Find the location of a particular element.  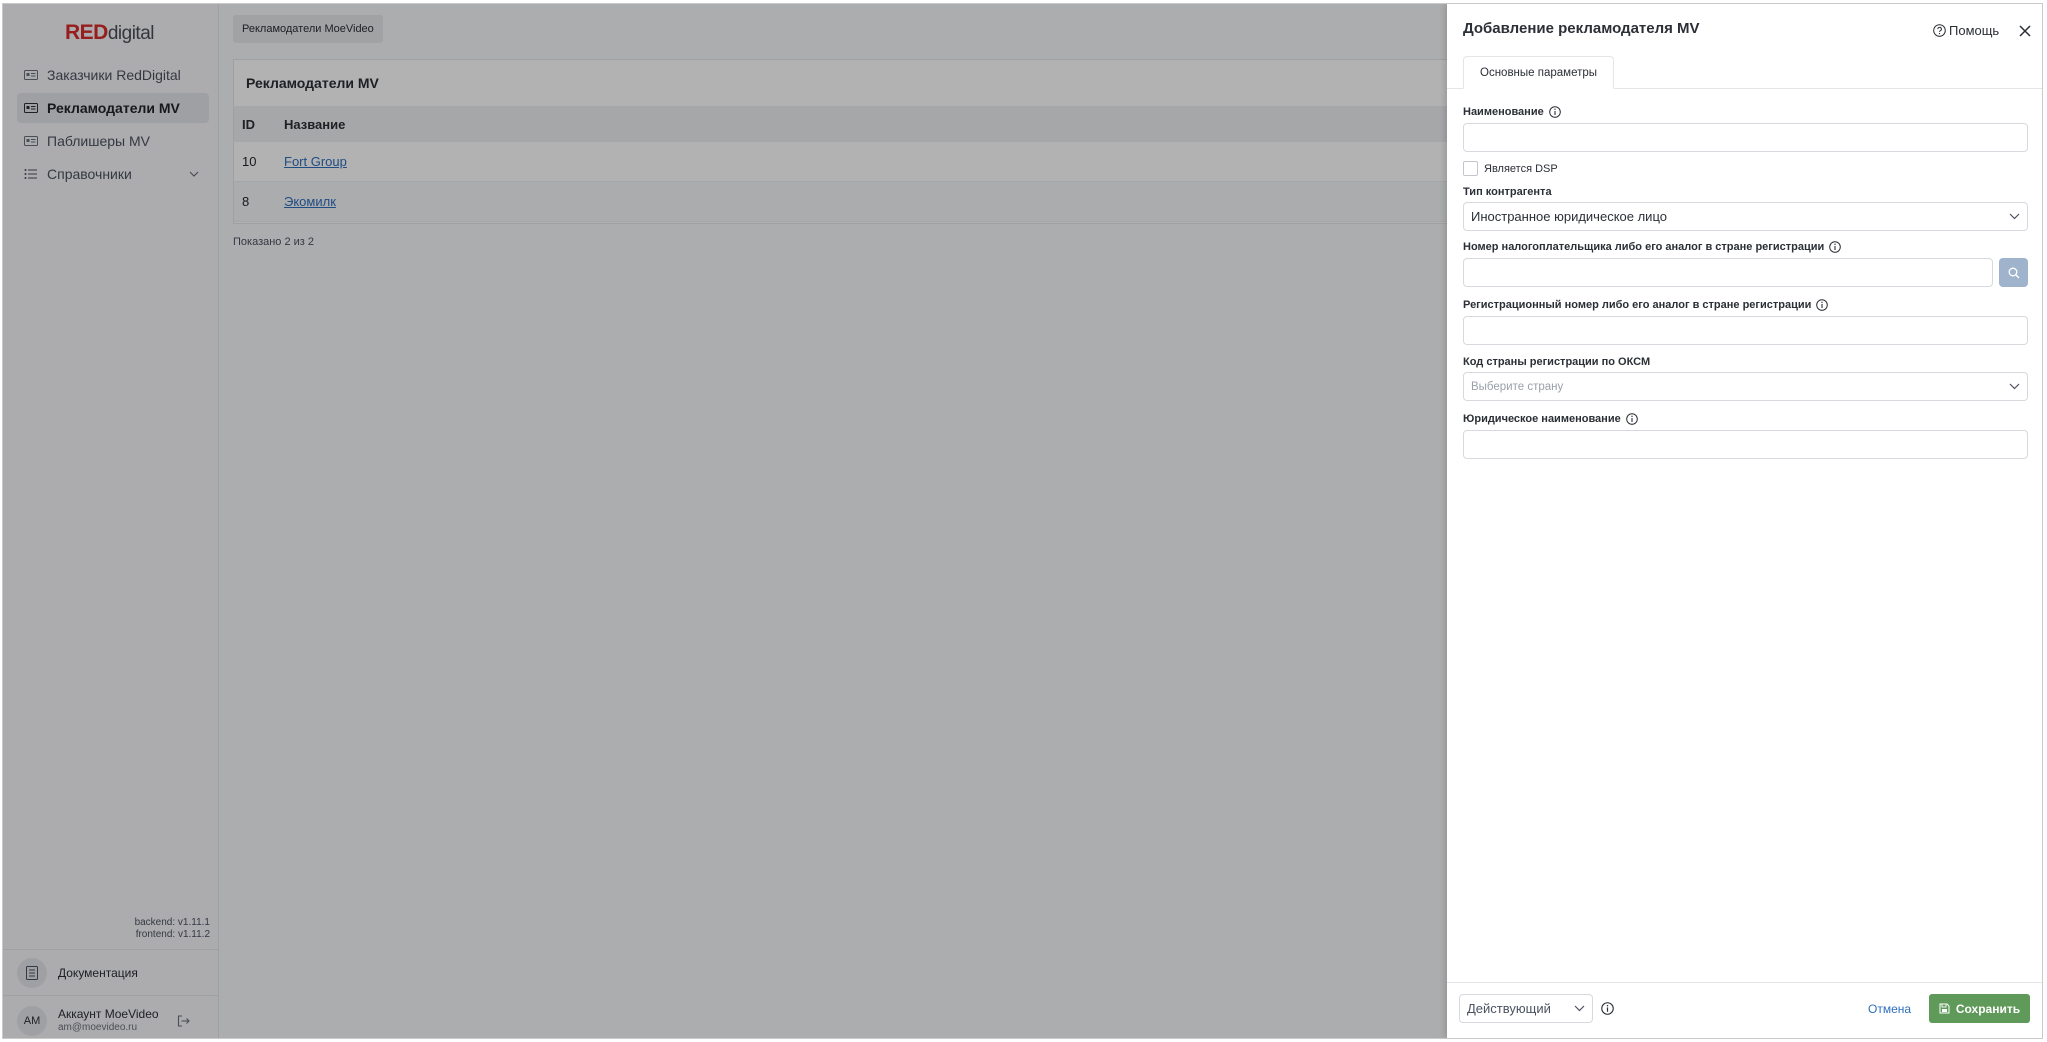

save-button: Сохранить is located at coordinates (1979, 1008).